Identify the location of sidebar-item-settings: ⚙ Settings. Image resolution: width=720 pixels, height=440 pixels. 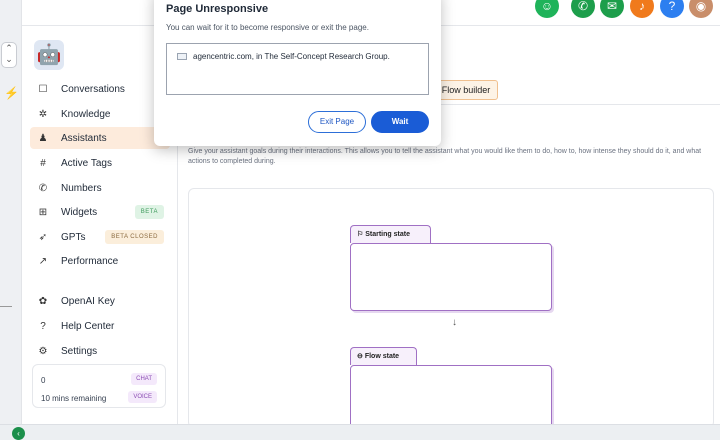
(100, 351).